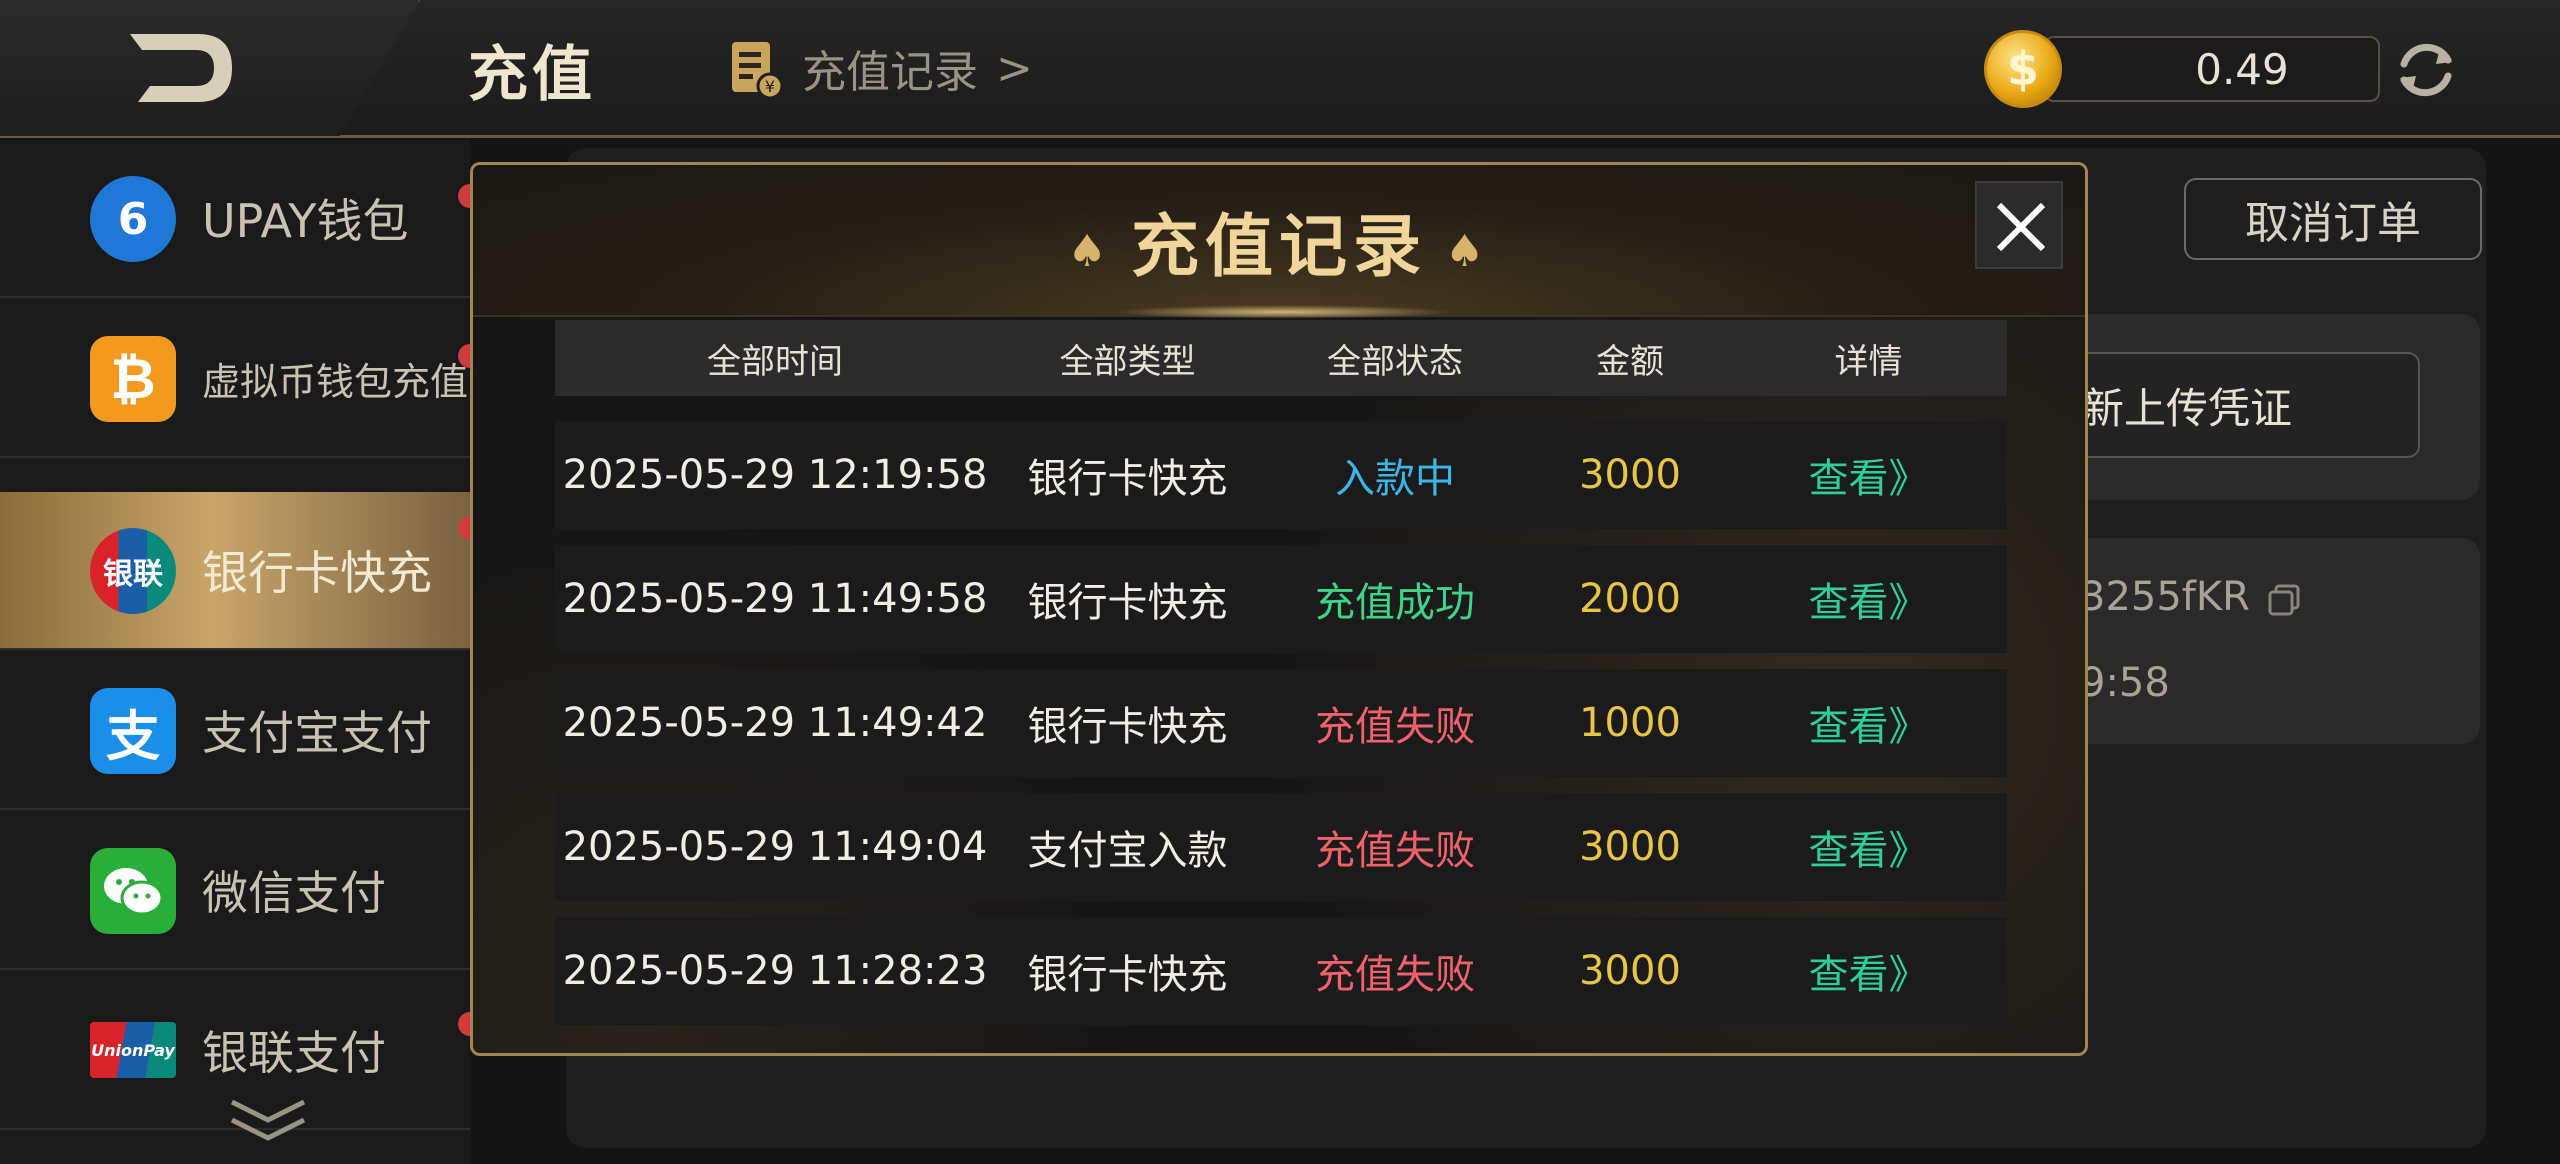  I want to click on header-glow, so click(1283, 312).